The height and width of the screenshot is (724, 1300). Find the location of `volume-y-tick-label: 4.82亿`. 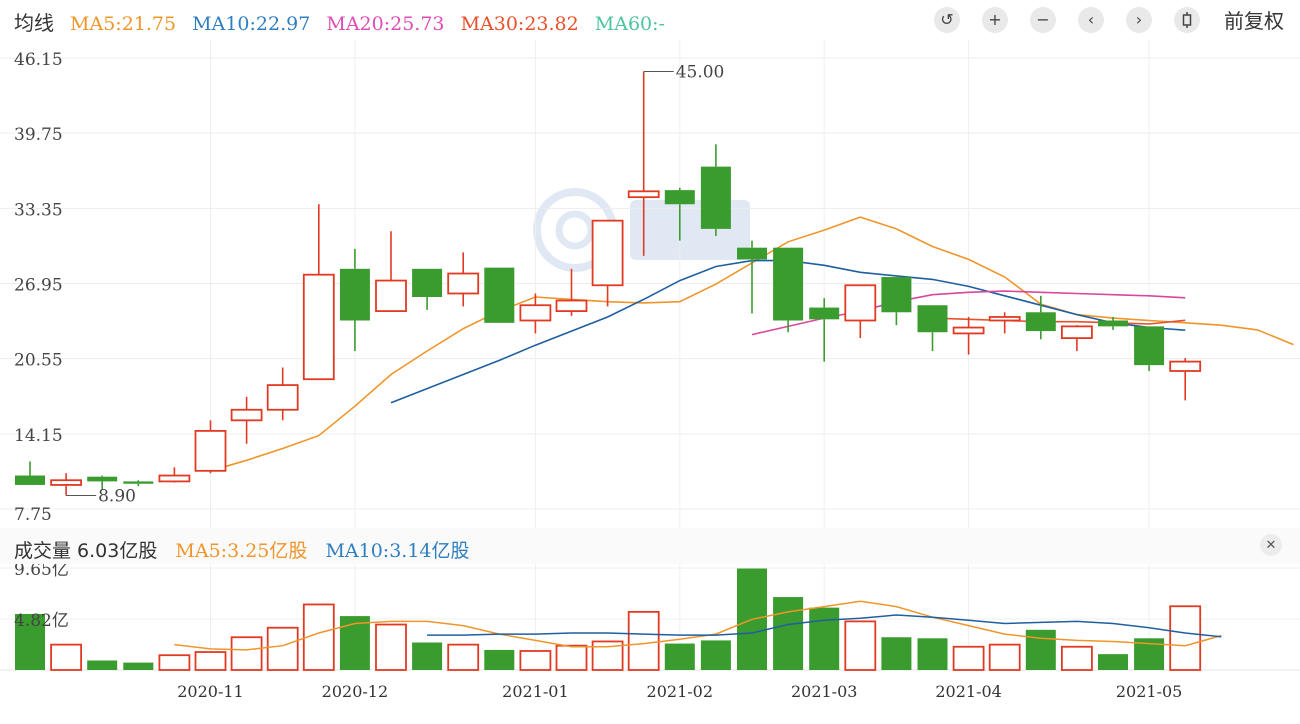

volume-y-tick-label: 4.82亿 is located at coordinates (41, 621).